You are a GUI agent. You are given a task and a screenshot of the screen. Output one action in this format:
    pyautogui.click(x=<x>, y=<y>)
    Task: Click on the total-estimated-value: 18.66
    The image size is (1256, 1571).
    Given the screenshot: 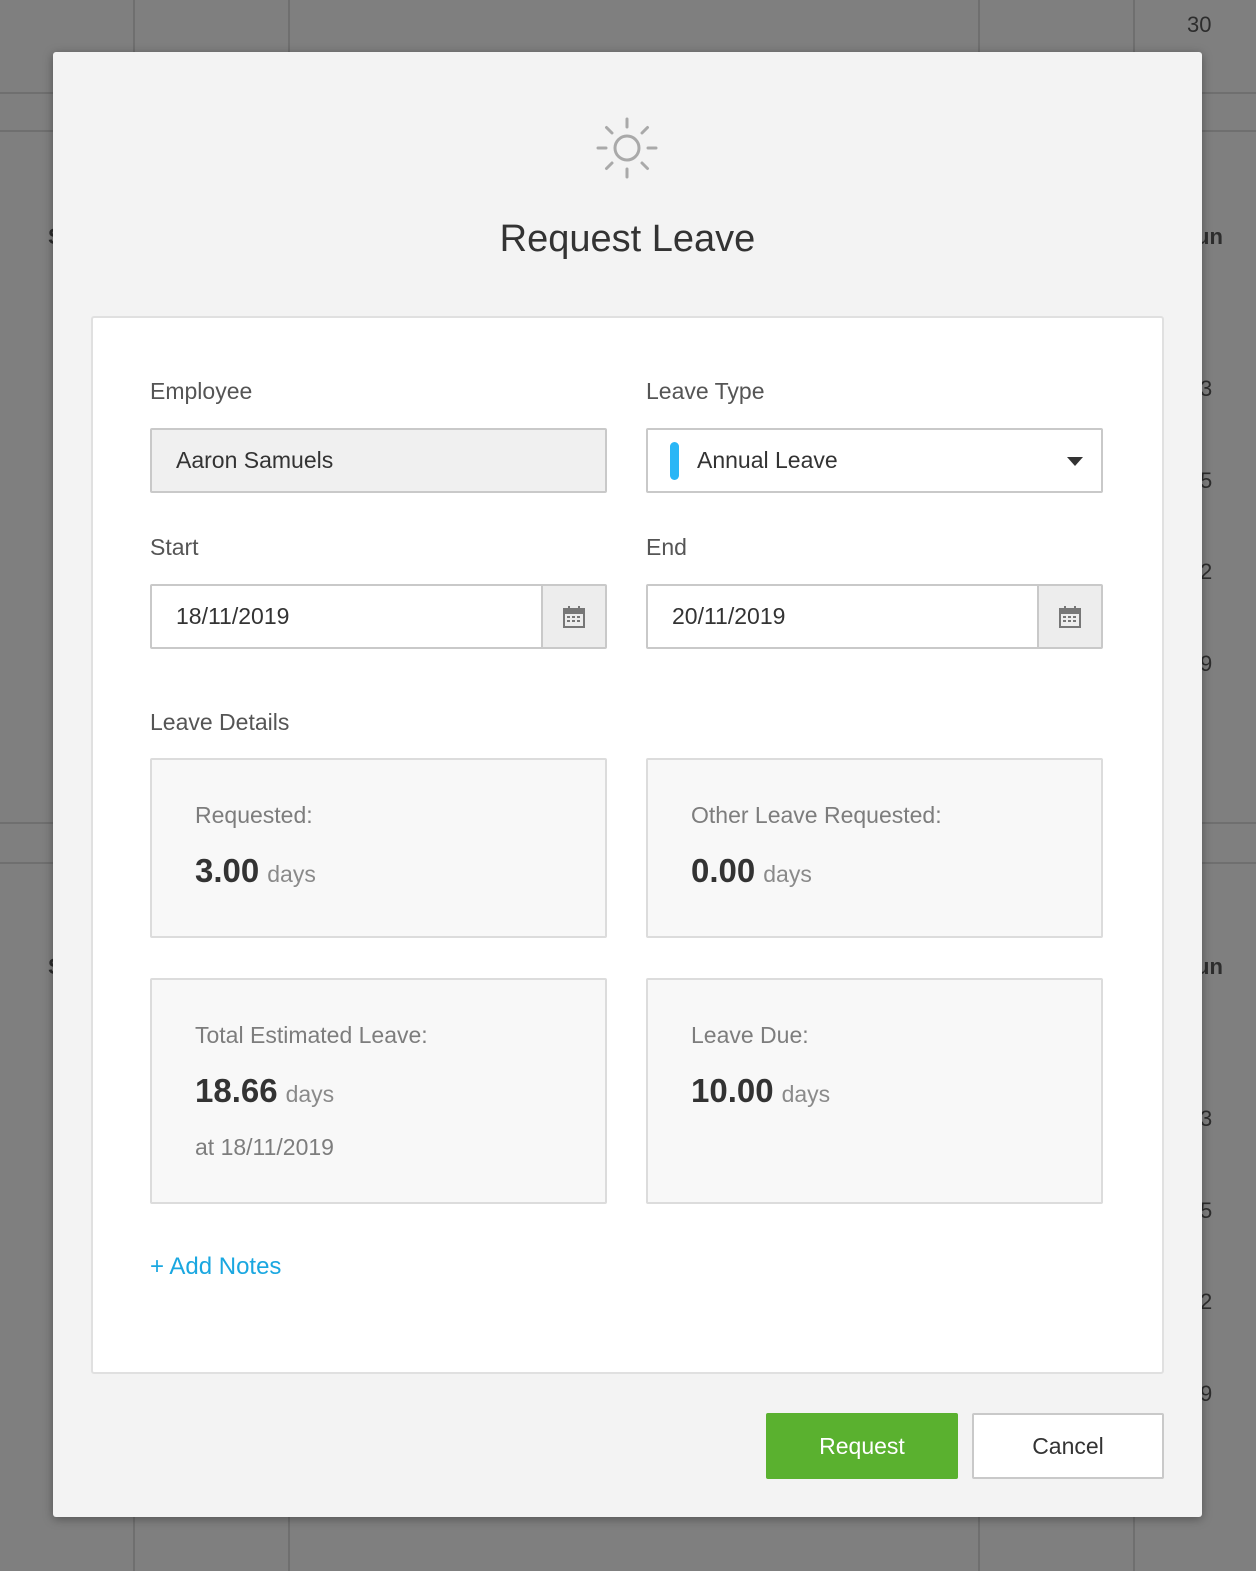 What is the action you would take?
    pyautogui.click(x=236, y=1090)
    